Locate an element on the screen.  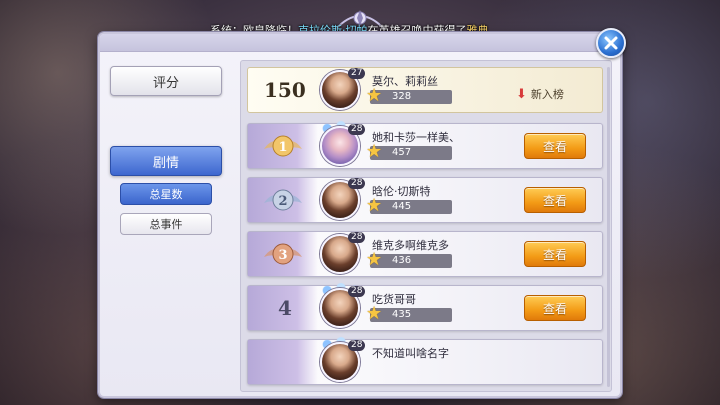
player-name: 不知道叫啥名字 is located at coordinates (410, 353).